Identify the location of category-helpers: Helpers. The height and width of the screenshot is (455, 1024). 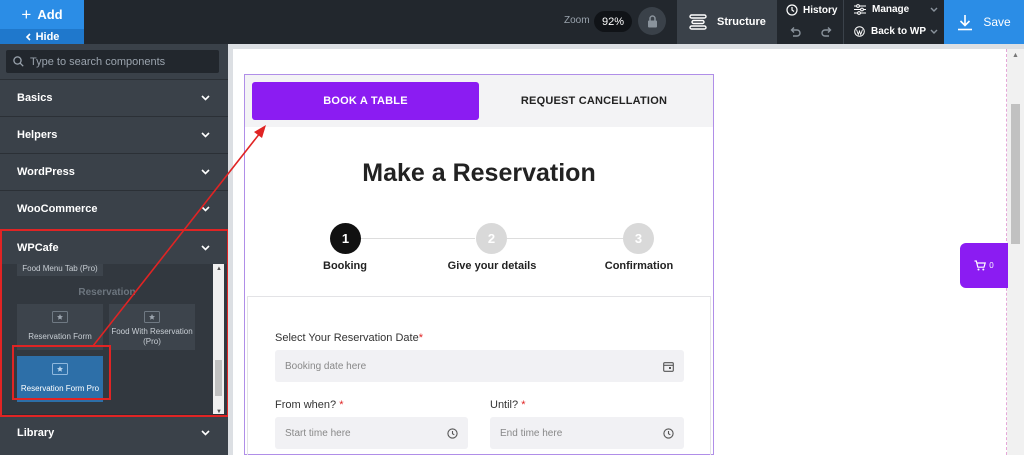
(114, 134).